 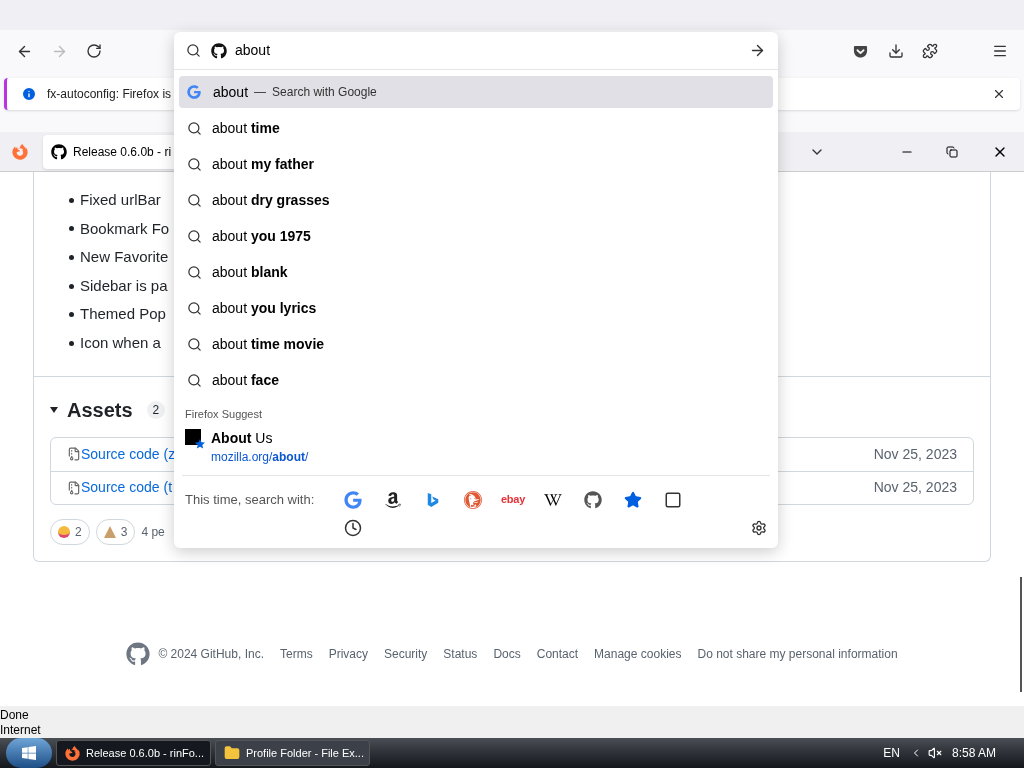 I want to click on restore-icon, so click(x=952, y=151).